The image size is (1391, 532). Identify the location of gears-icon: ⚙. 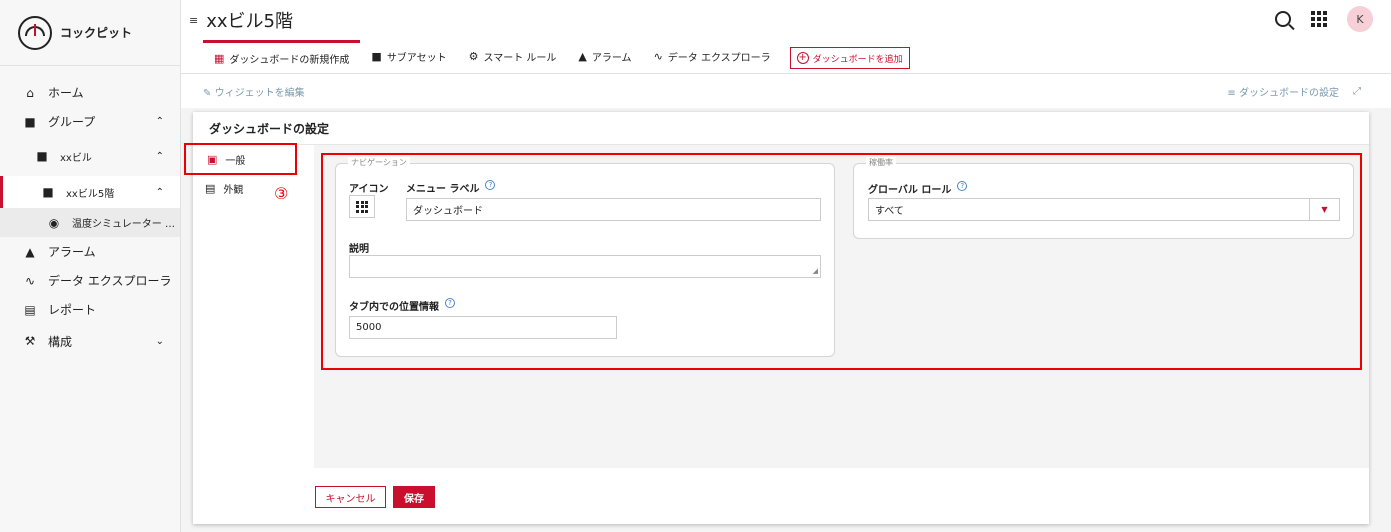
(473, 56).